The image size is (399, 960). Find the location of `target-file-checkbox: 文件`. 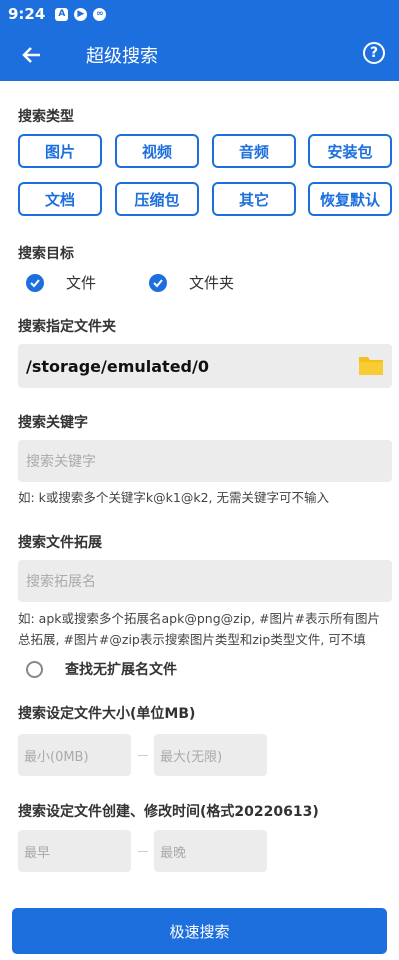

target-file-checkbox: 文件 is located at coordinates (61, 282).